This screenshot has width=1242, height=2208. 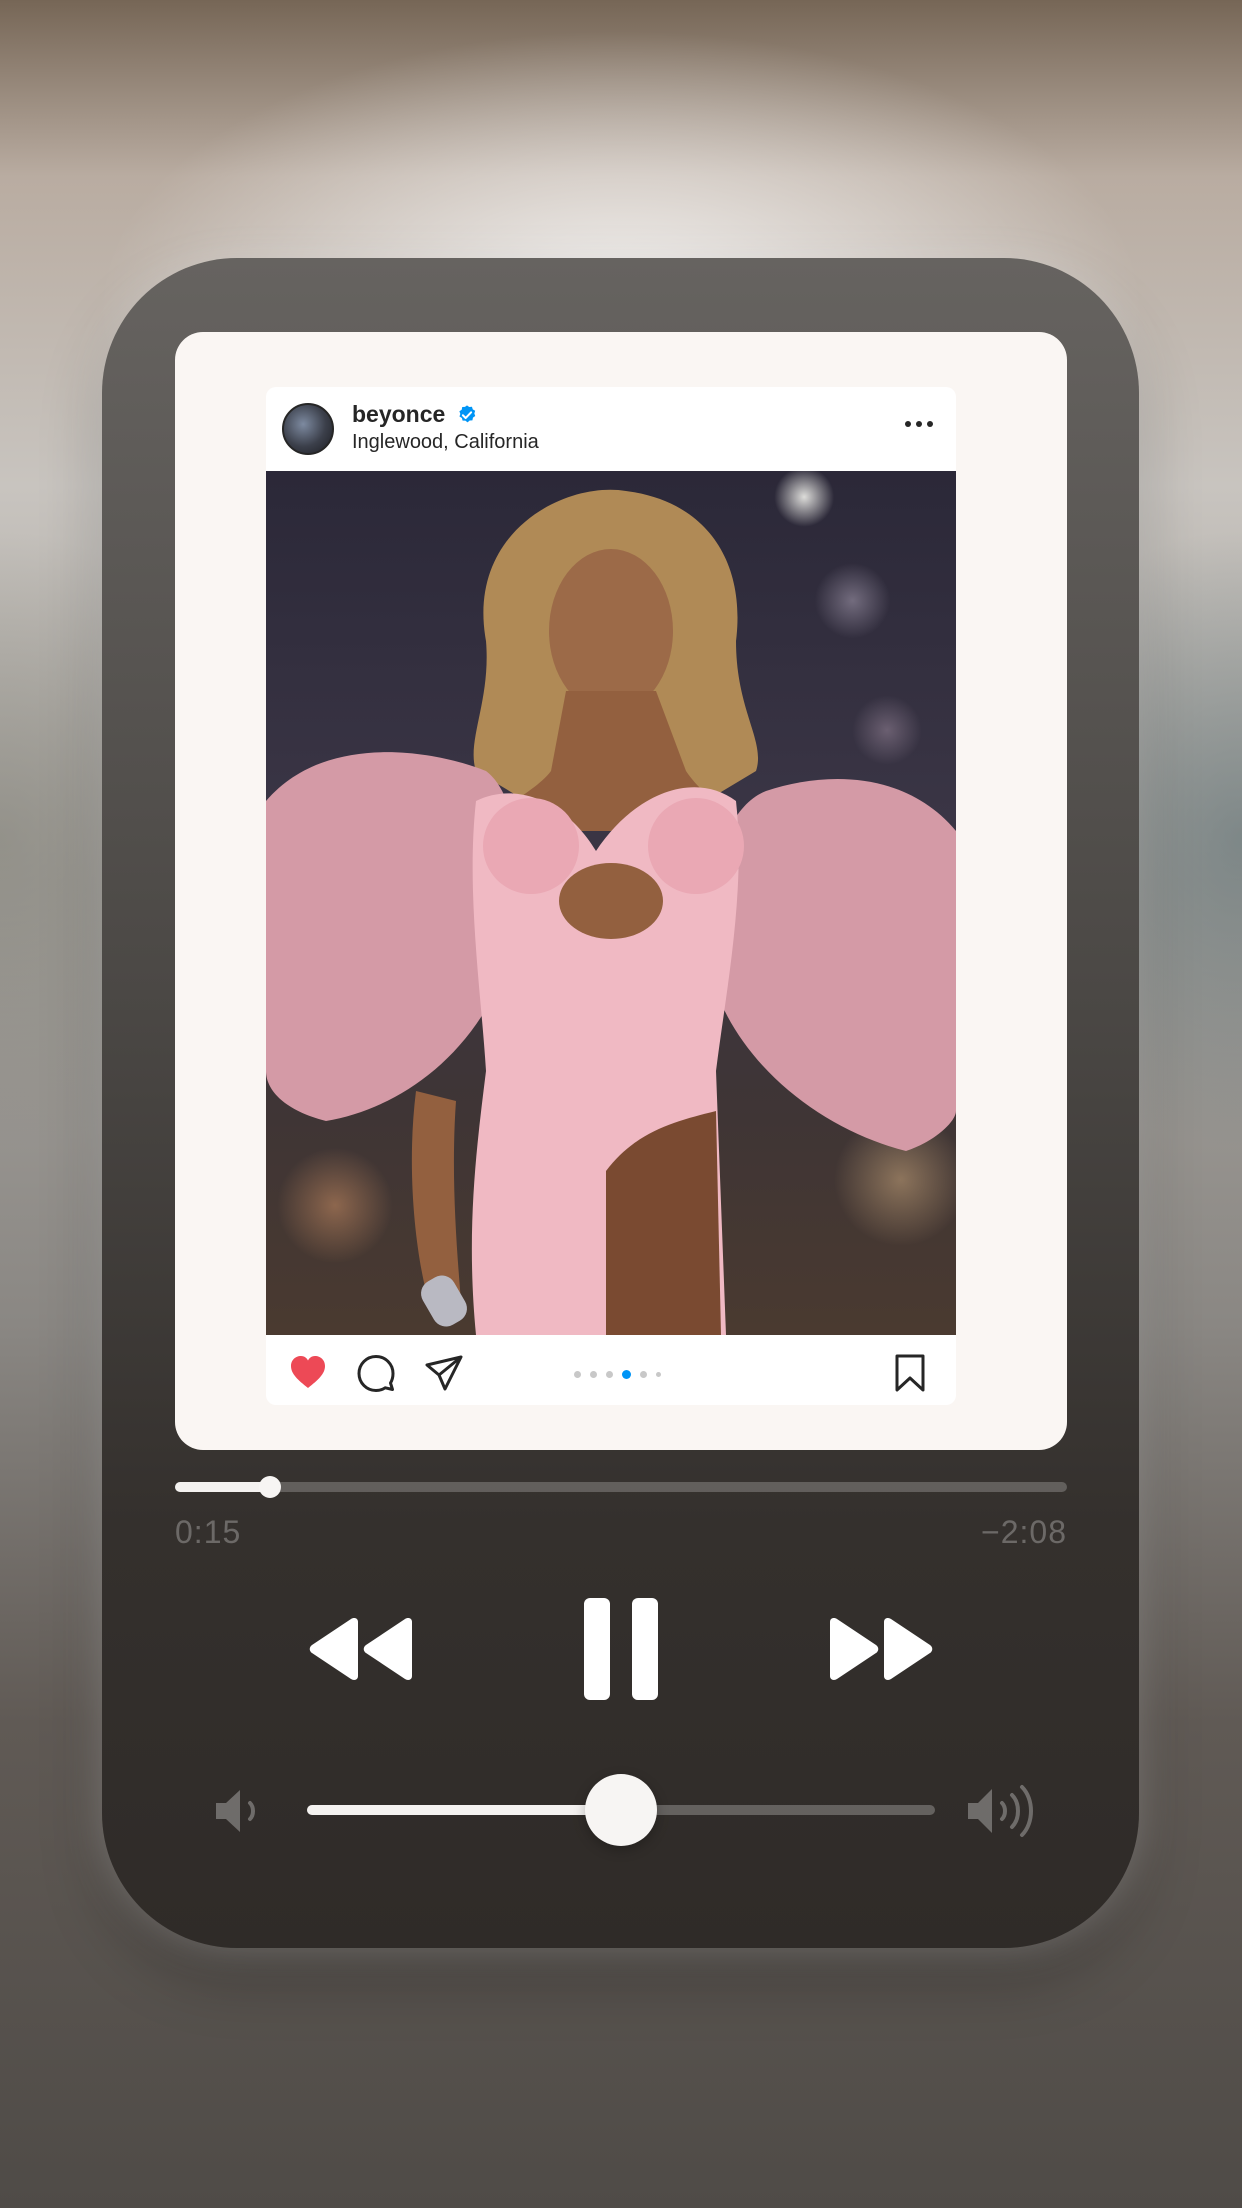 What do you see at coordinates (208, 1532) in the screenshot?
I see `elapsed-time: 0:15` at bounding box center [208, 1532].